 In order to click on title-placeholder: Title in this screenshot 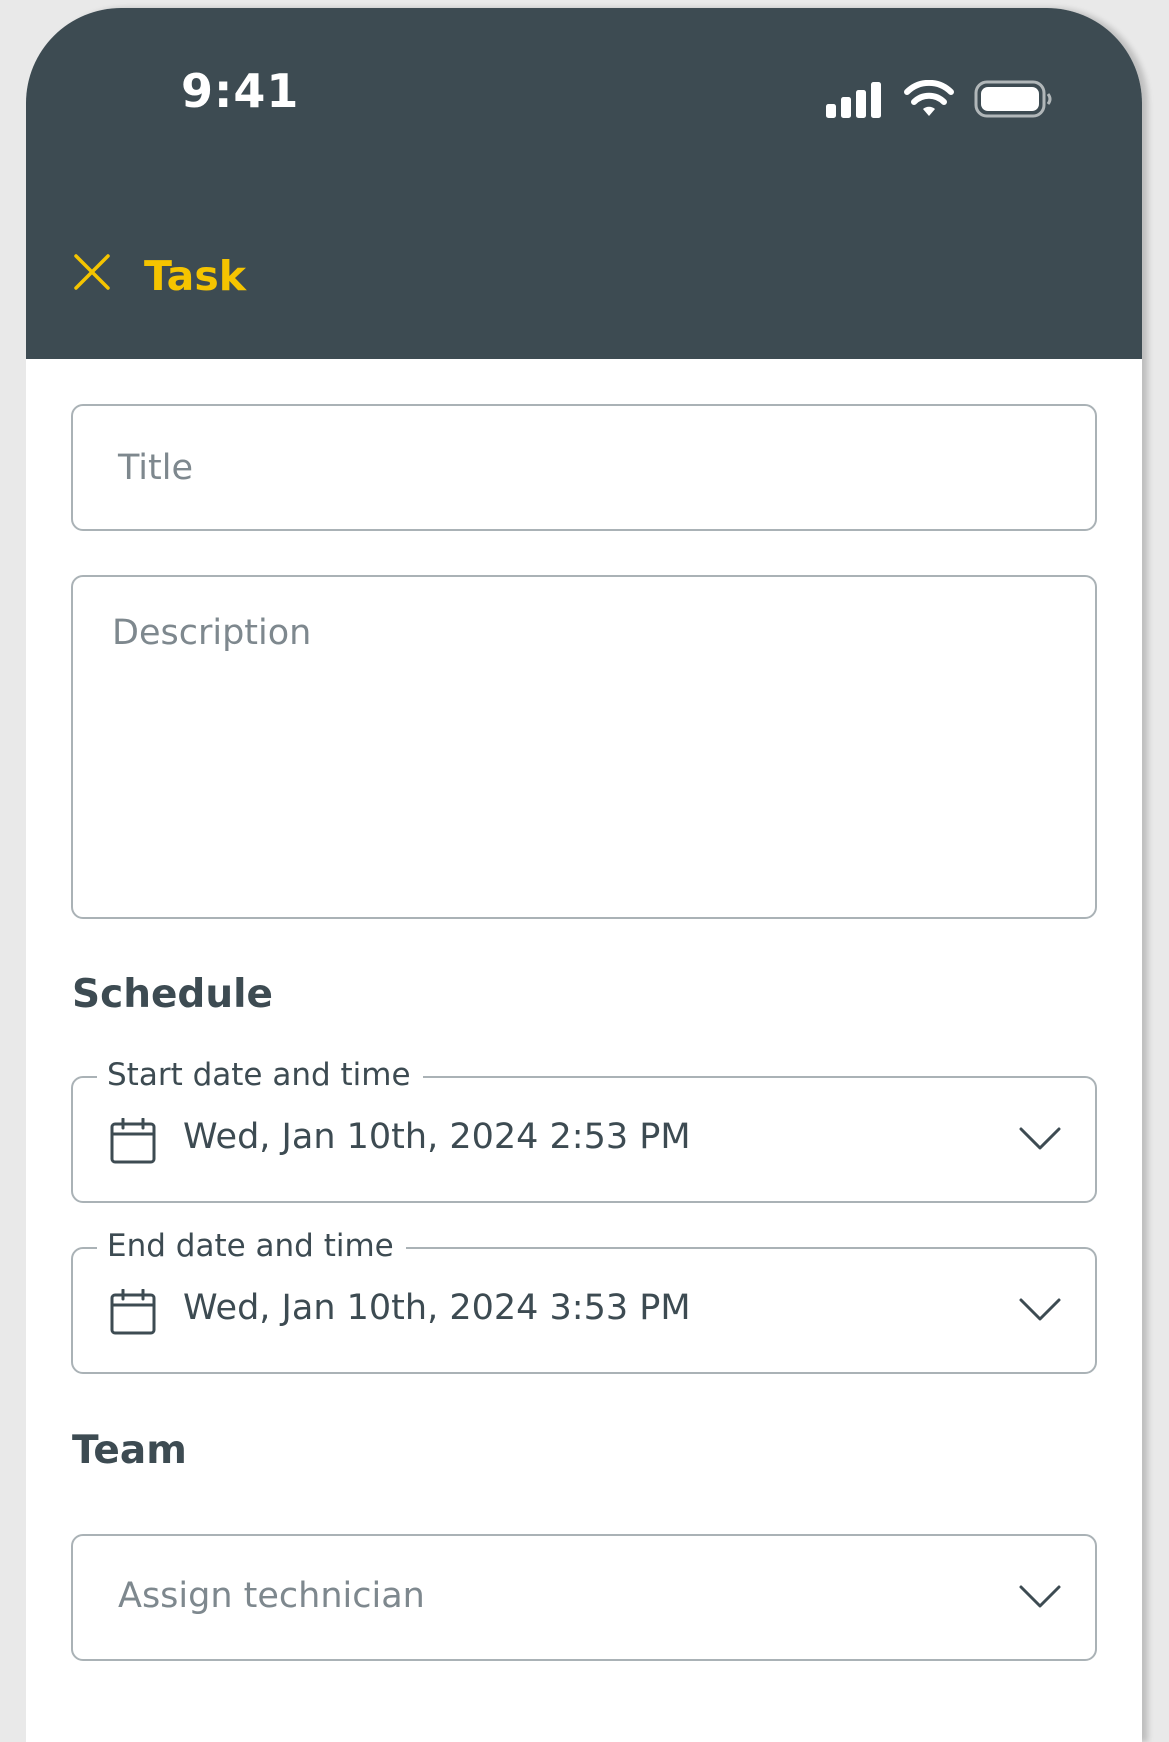, I will do `click(156, 468)`.